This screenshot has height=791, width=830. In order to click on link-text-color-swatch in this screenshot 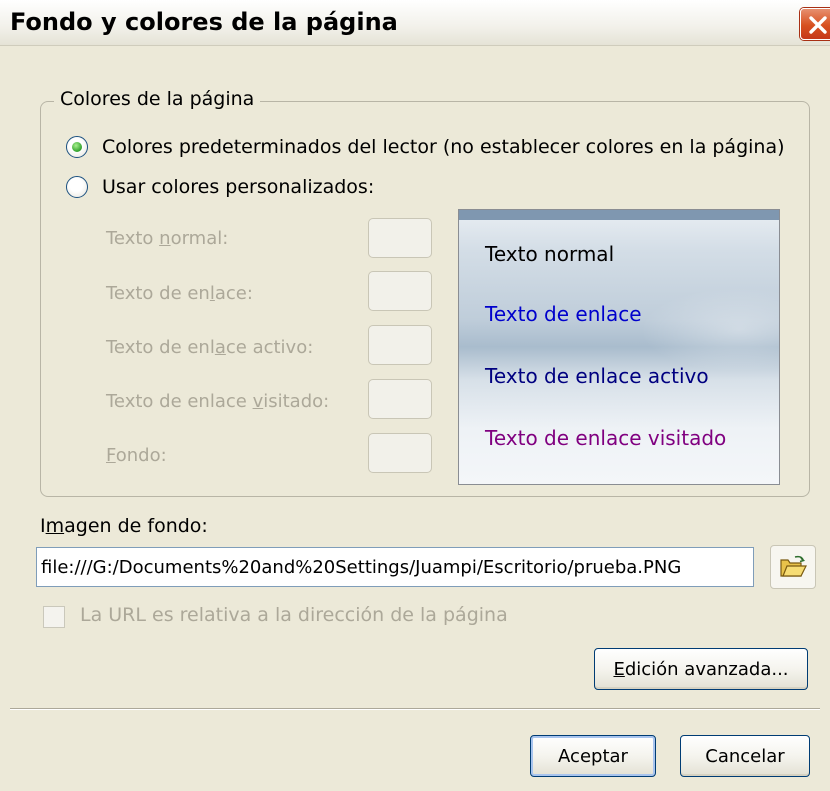, I will do `click(400, 291)`.